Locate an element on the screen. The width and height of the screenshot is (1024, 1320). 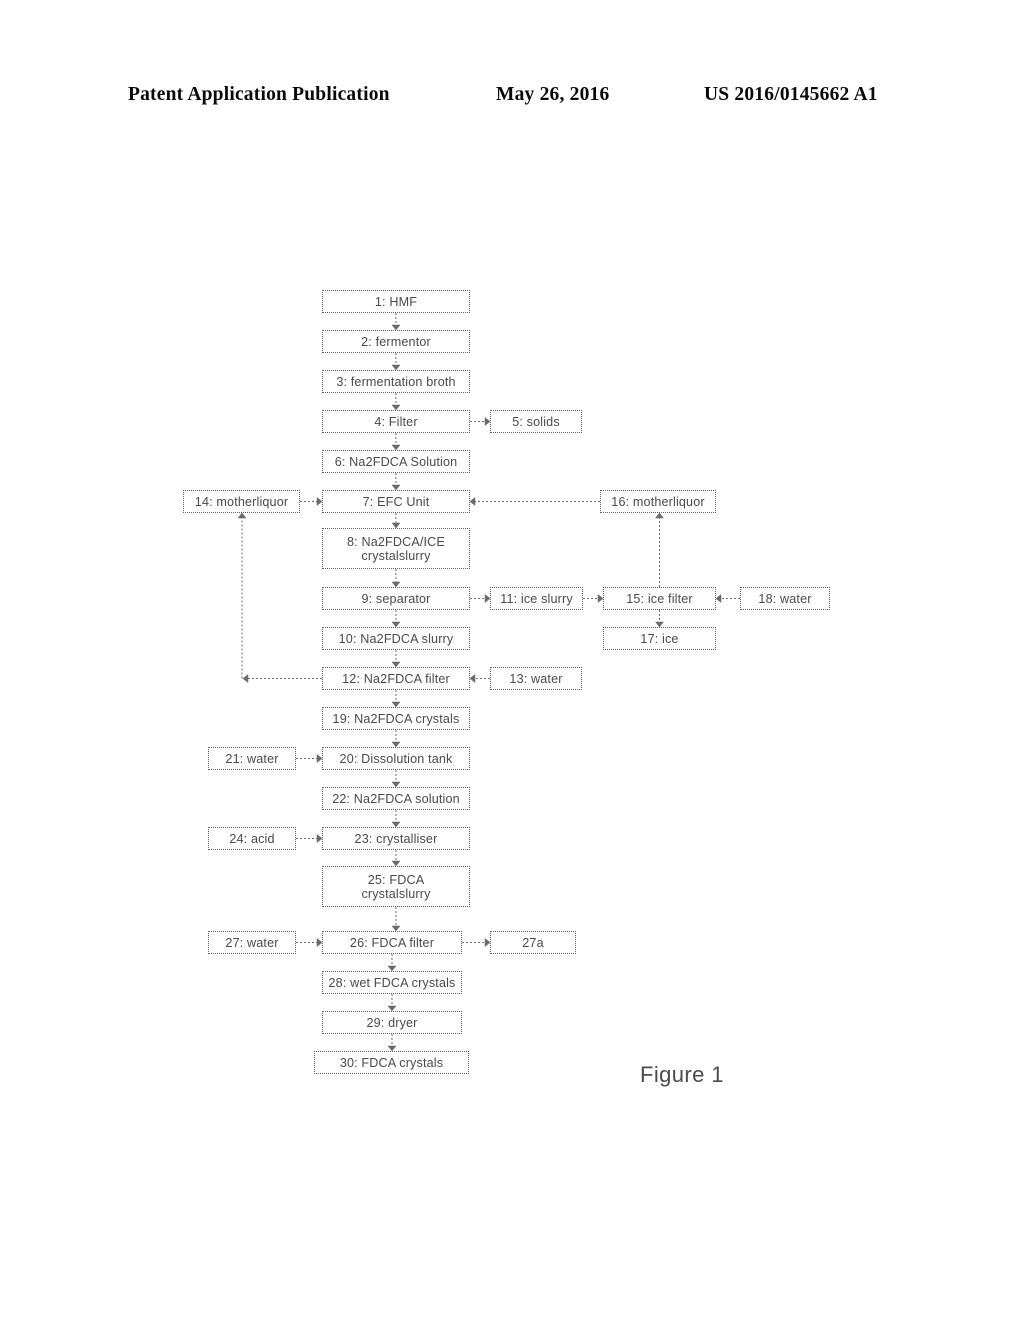
flow-node-17: 17: ice is located at coordinates (659, 638).